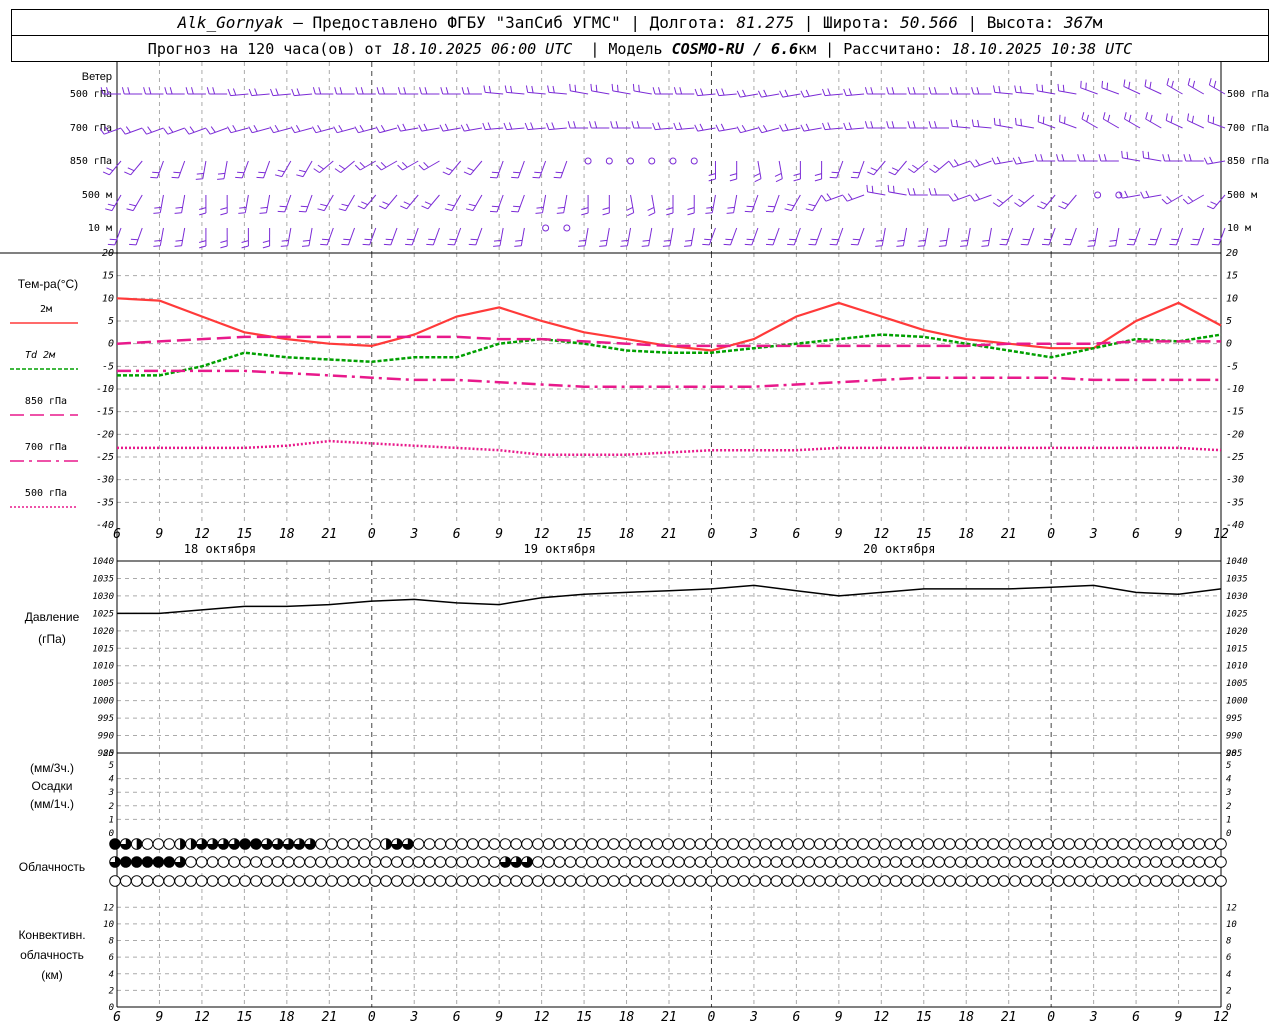 This screenshot has height=1024, width=1280. I want to click on convective-unit: (км), so click(52, 975).